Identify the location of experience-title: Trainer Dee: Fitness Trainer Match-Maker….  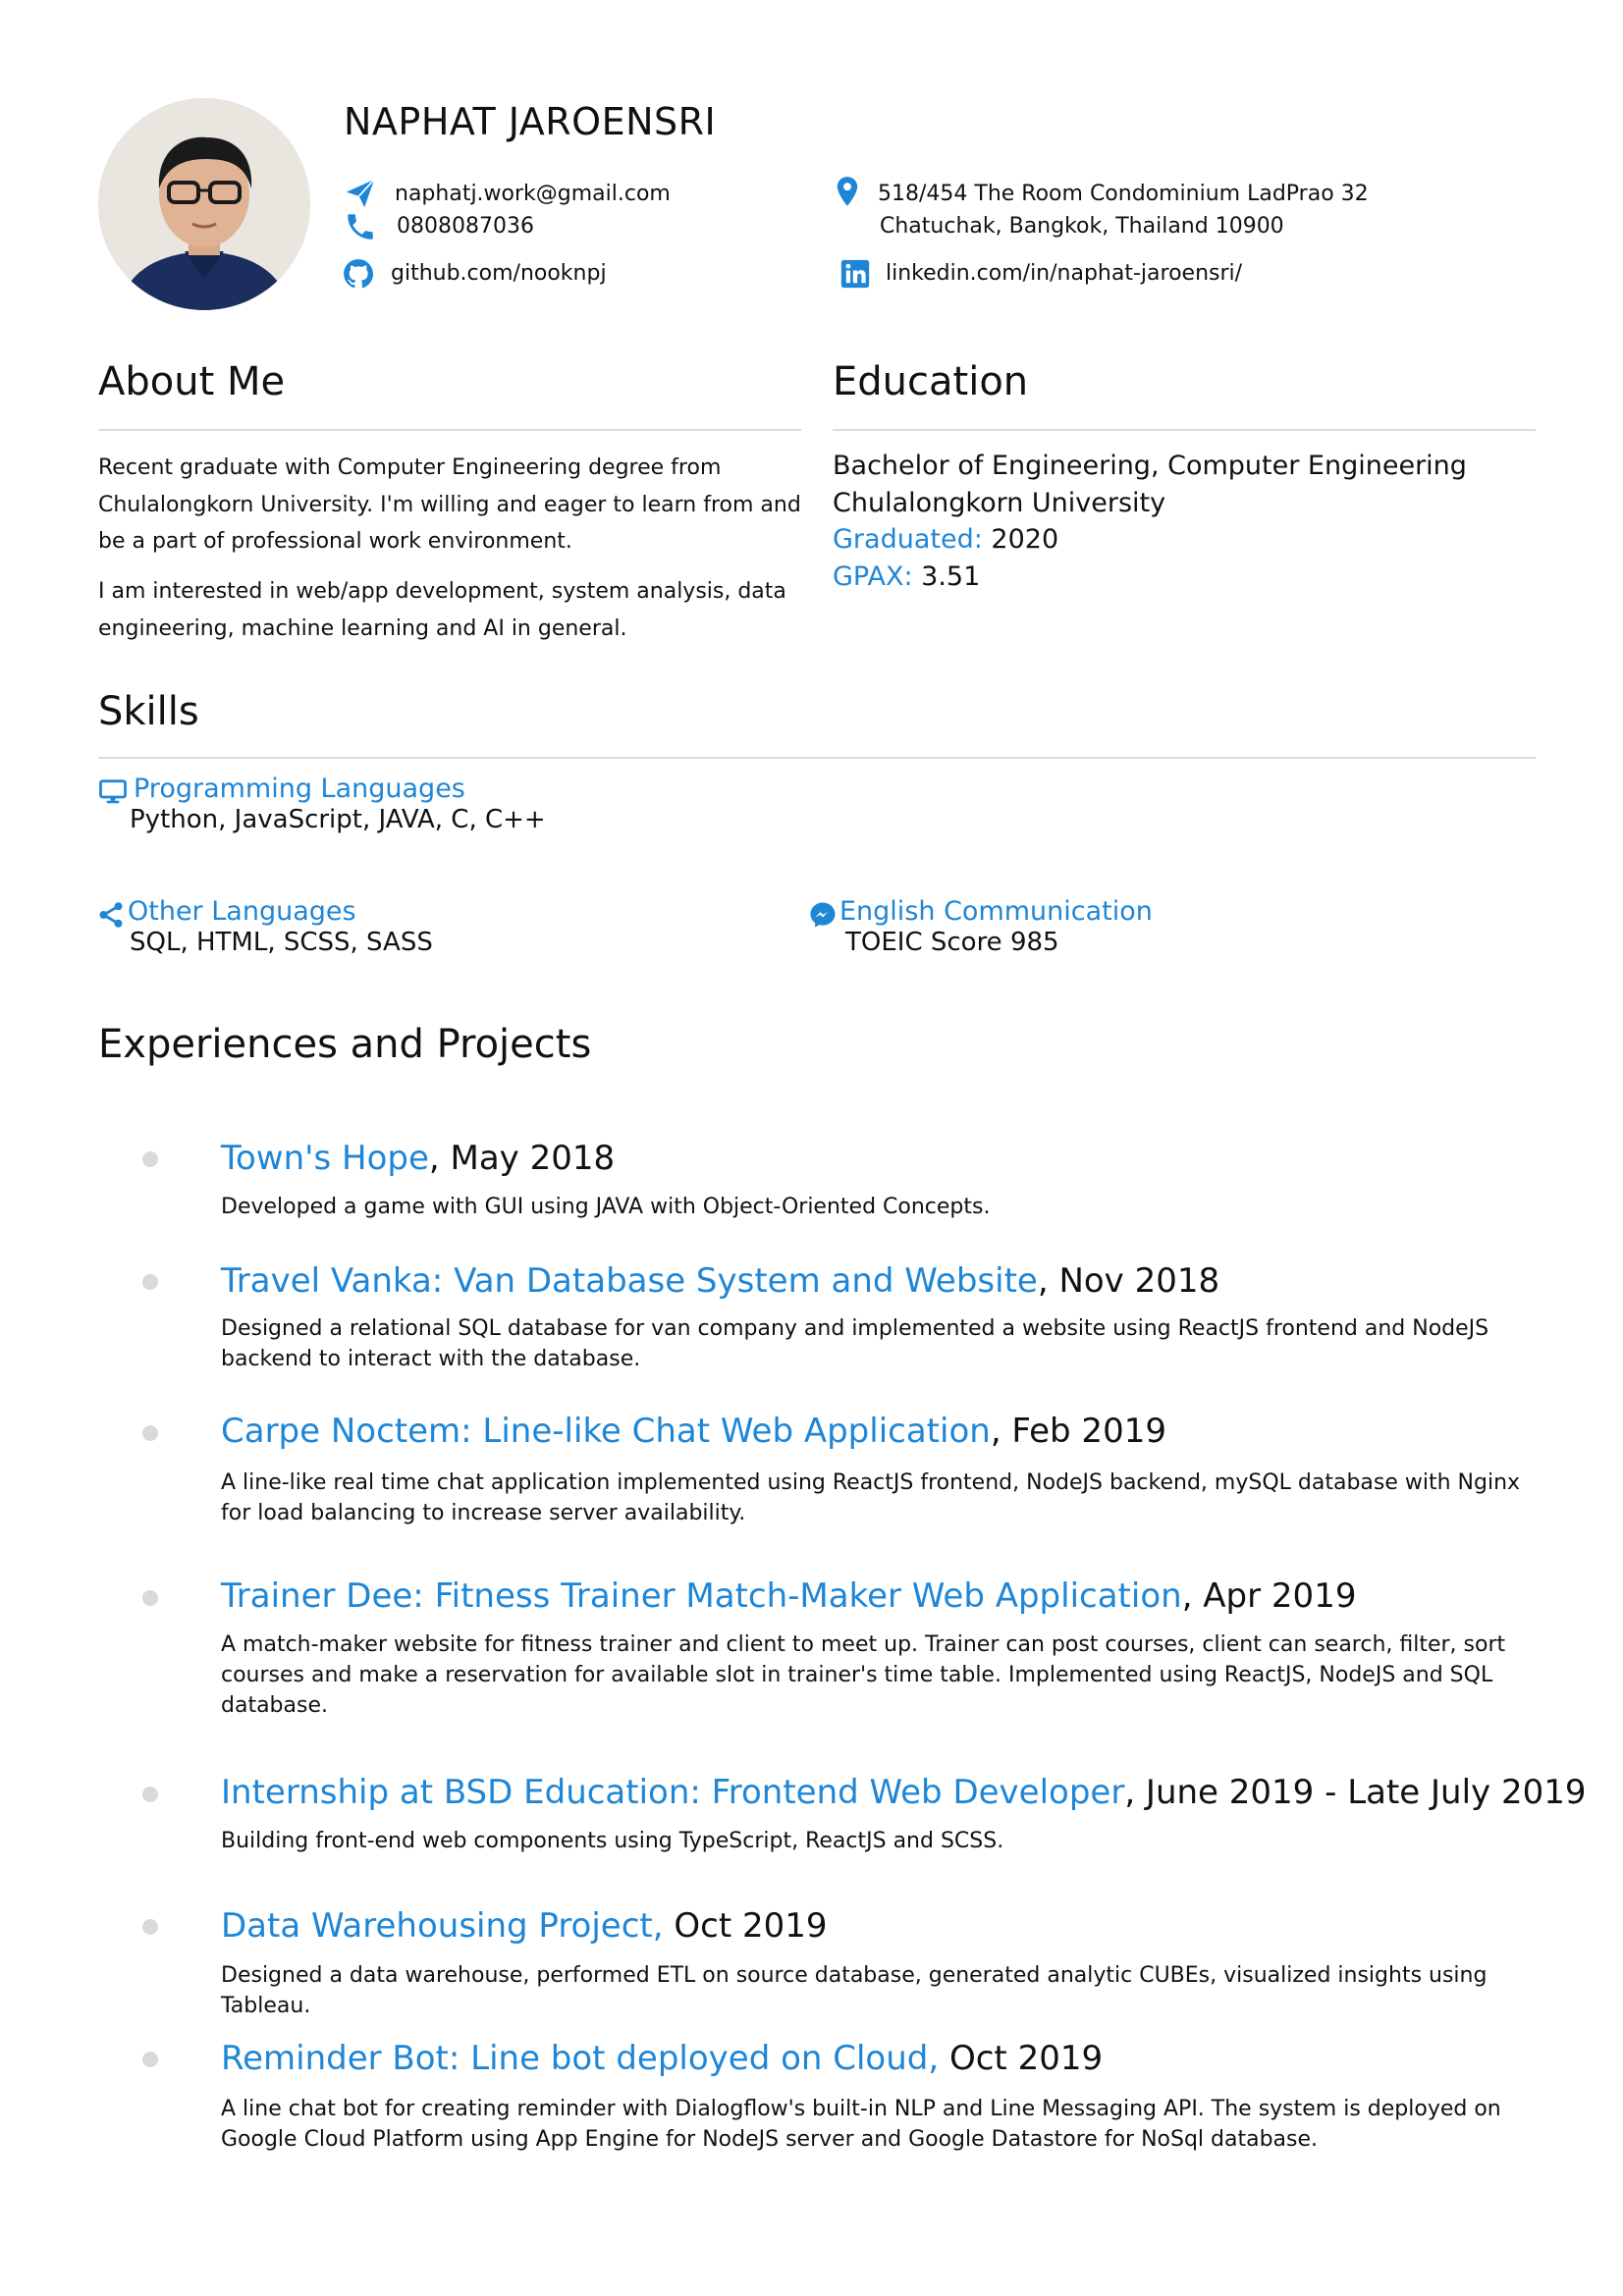
(788, 1596).